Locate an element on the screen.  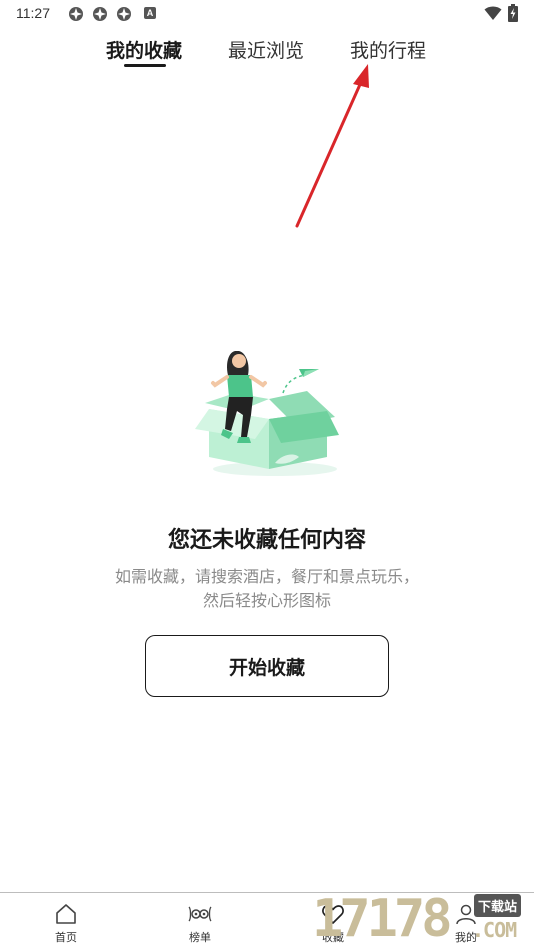
tab-my-favorites: 我的收藏 is located at coordinates (144, 49).